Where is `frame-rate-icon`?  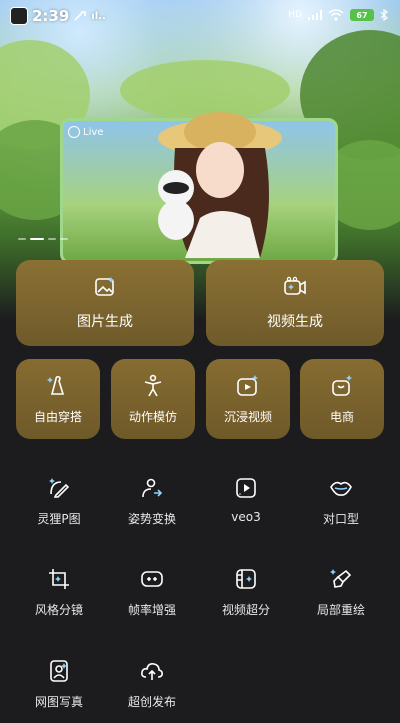 frame-rate-icon is located at coordinates (152, 579).